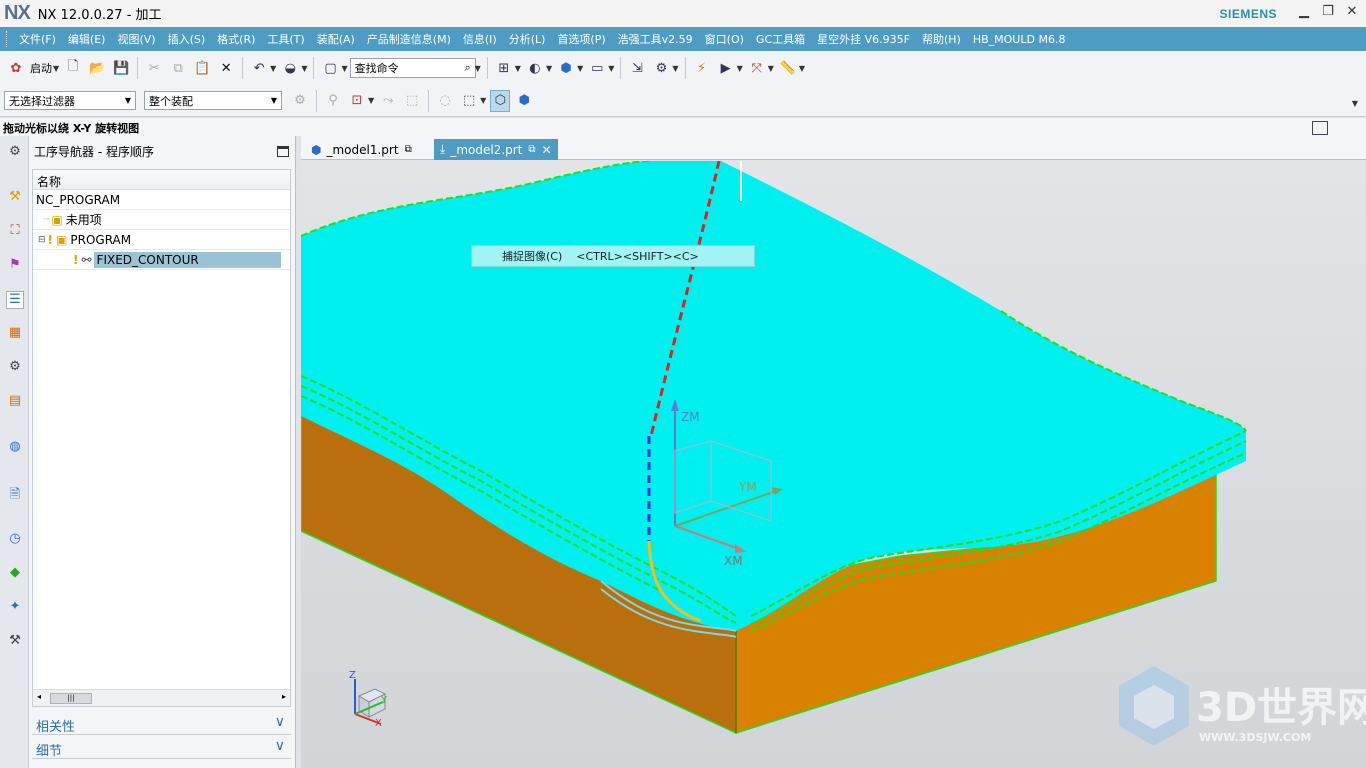  What do you see at coordinates (283, 151) in the screenshot?
I see `maximize-icon` at bounding box center [283, 151].